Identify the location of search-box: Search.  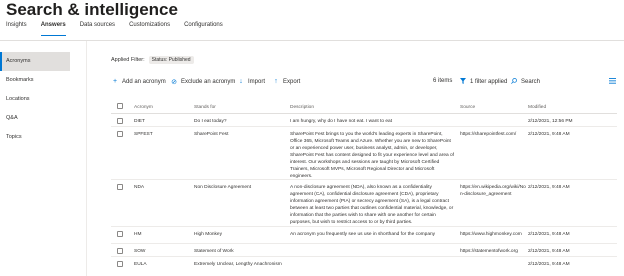
(525, 82).